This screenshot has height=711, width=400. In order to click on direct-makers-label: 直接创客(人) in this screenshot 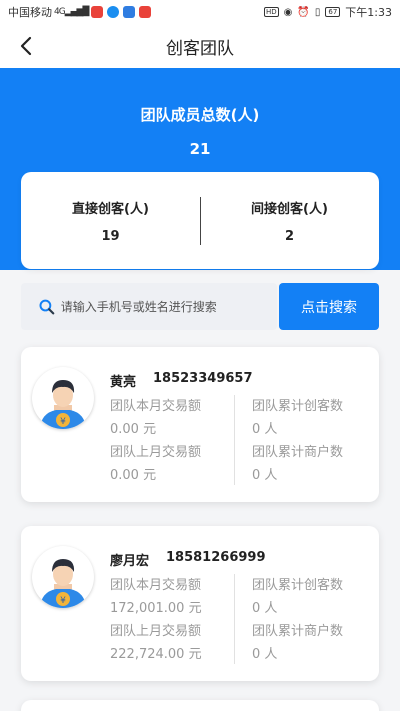, I will do `click(110, 209)`.